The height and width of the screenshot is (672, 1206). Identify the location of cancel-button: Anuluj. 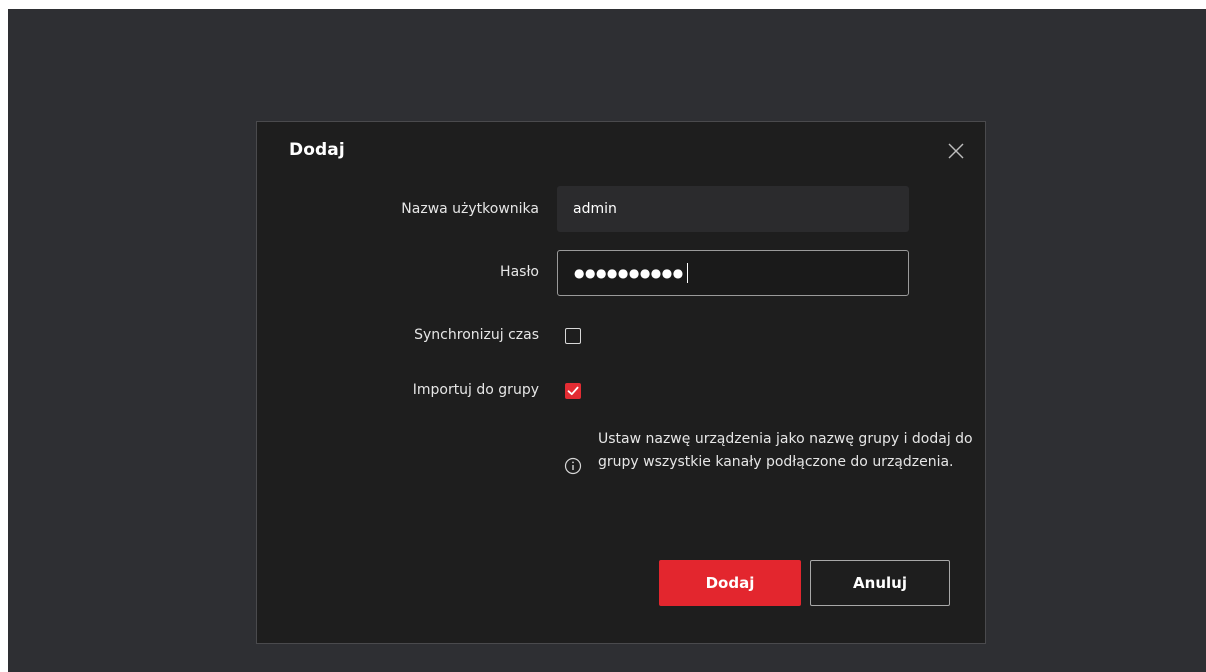
(880, 583).